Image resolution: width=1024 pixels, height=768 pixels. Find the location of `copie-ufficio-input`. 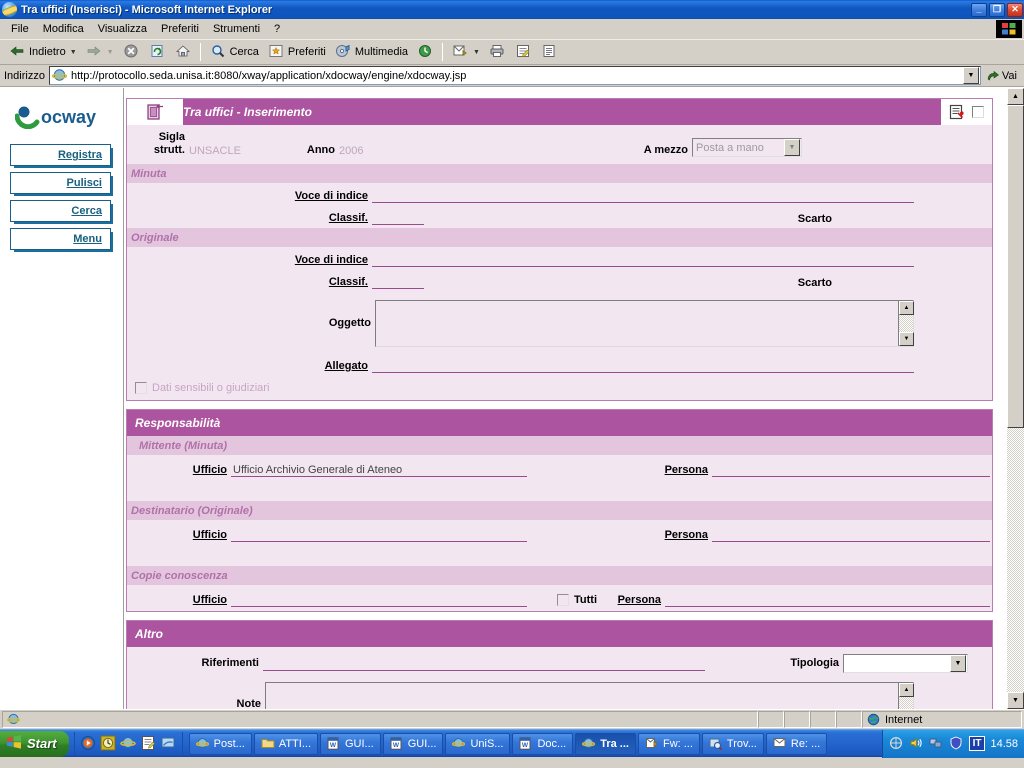

copie-ufficio-input is located at coordinates (379, 600).